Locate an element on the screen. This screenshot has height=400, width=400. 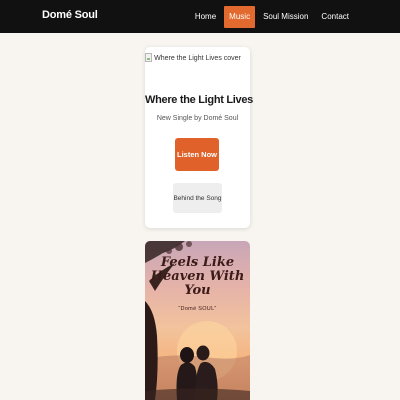
single-subtitle: New Single by Domé Soul is located at coordinates (197, 118).